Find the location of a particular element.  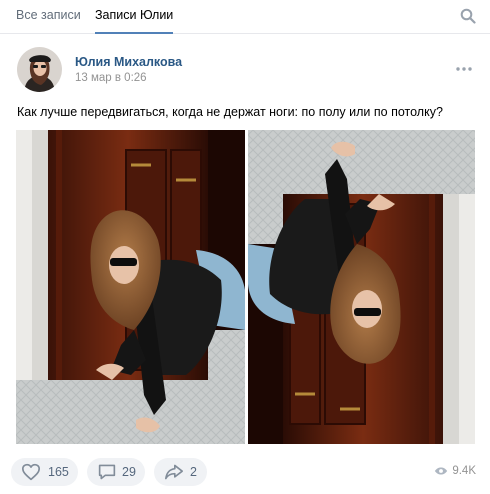

post-menu-button is located at coordinates (464, 65).